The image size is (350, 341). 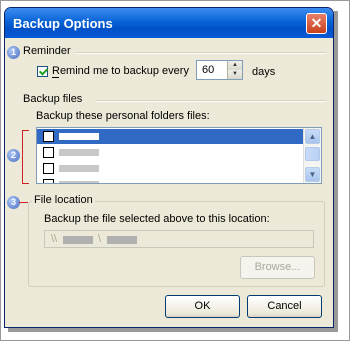 What do you see at coordinates (219, 70) in the screenshot?
I see `days-spinner: 60 ▲ ▼` at bounding box center [219, 70].